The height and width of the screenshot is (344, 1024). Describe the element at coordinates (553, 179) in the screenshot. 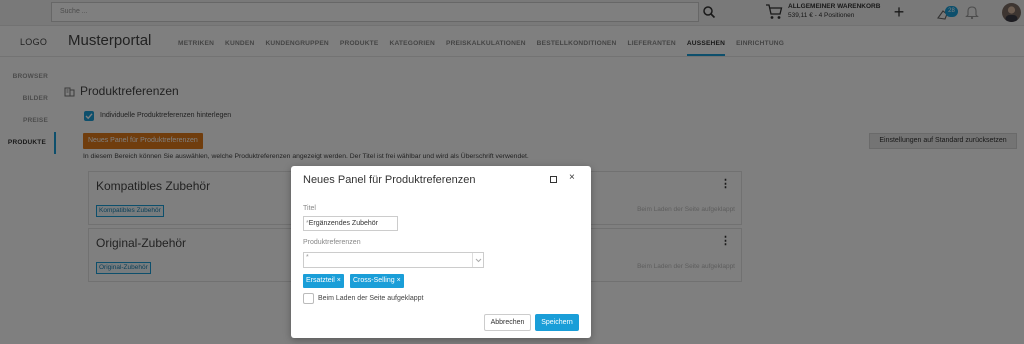

I see `maximize-icon` at that location.